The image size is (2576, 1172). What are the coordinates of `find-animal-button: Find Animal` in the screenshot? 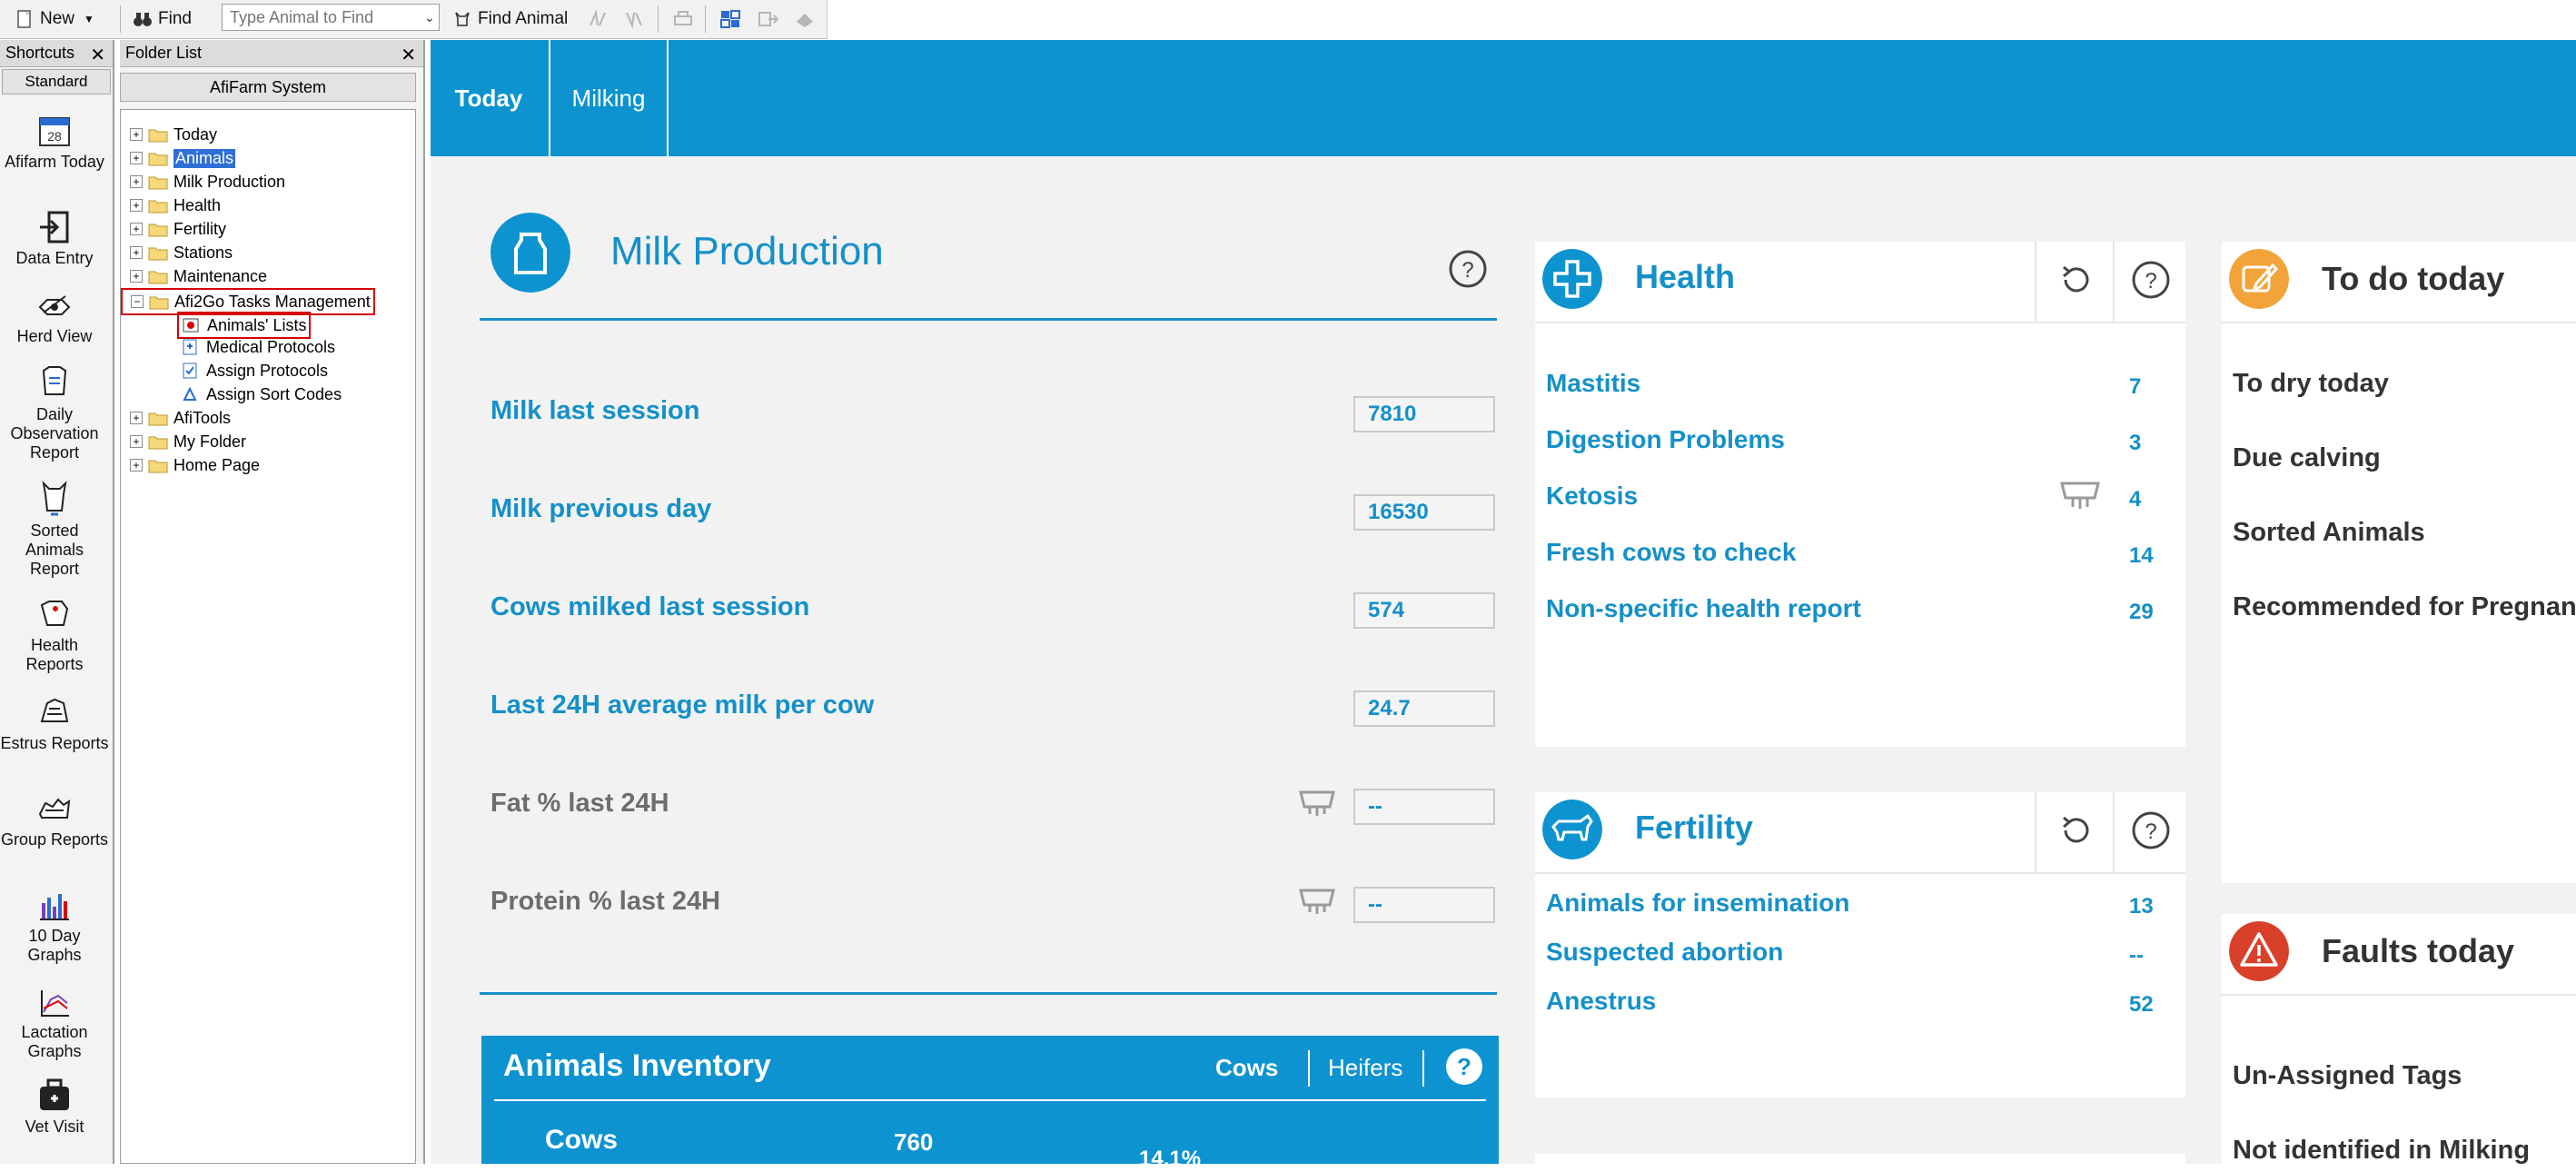 It's located at (510, 20).